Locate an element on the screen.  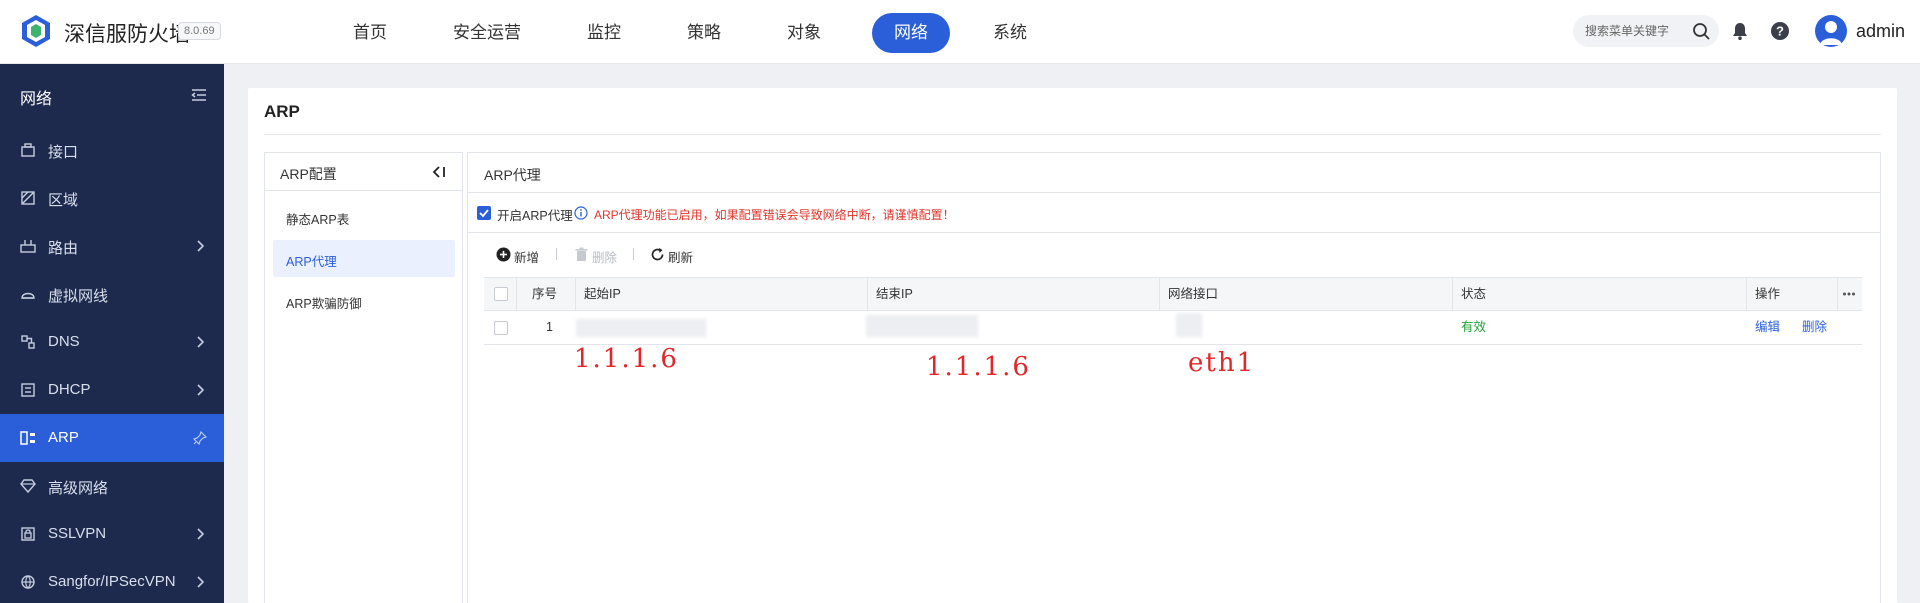
annotation-start-ip: 1.1.1.6 is located at coordinates (626, 359).